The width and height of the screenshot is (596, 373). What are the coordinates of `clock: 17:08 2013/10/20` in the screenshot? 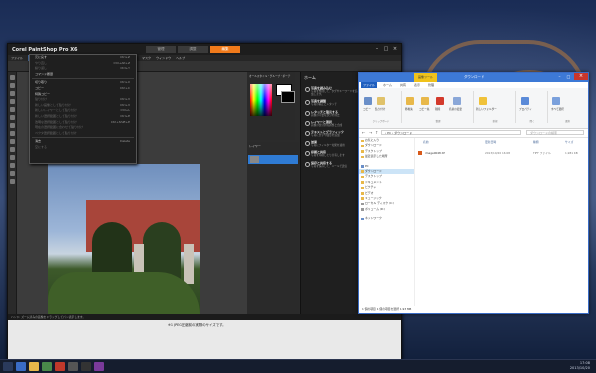 It's located at (580, 366).